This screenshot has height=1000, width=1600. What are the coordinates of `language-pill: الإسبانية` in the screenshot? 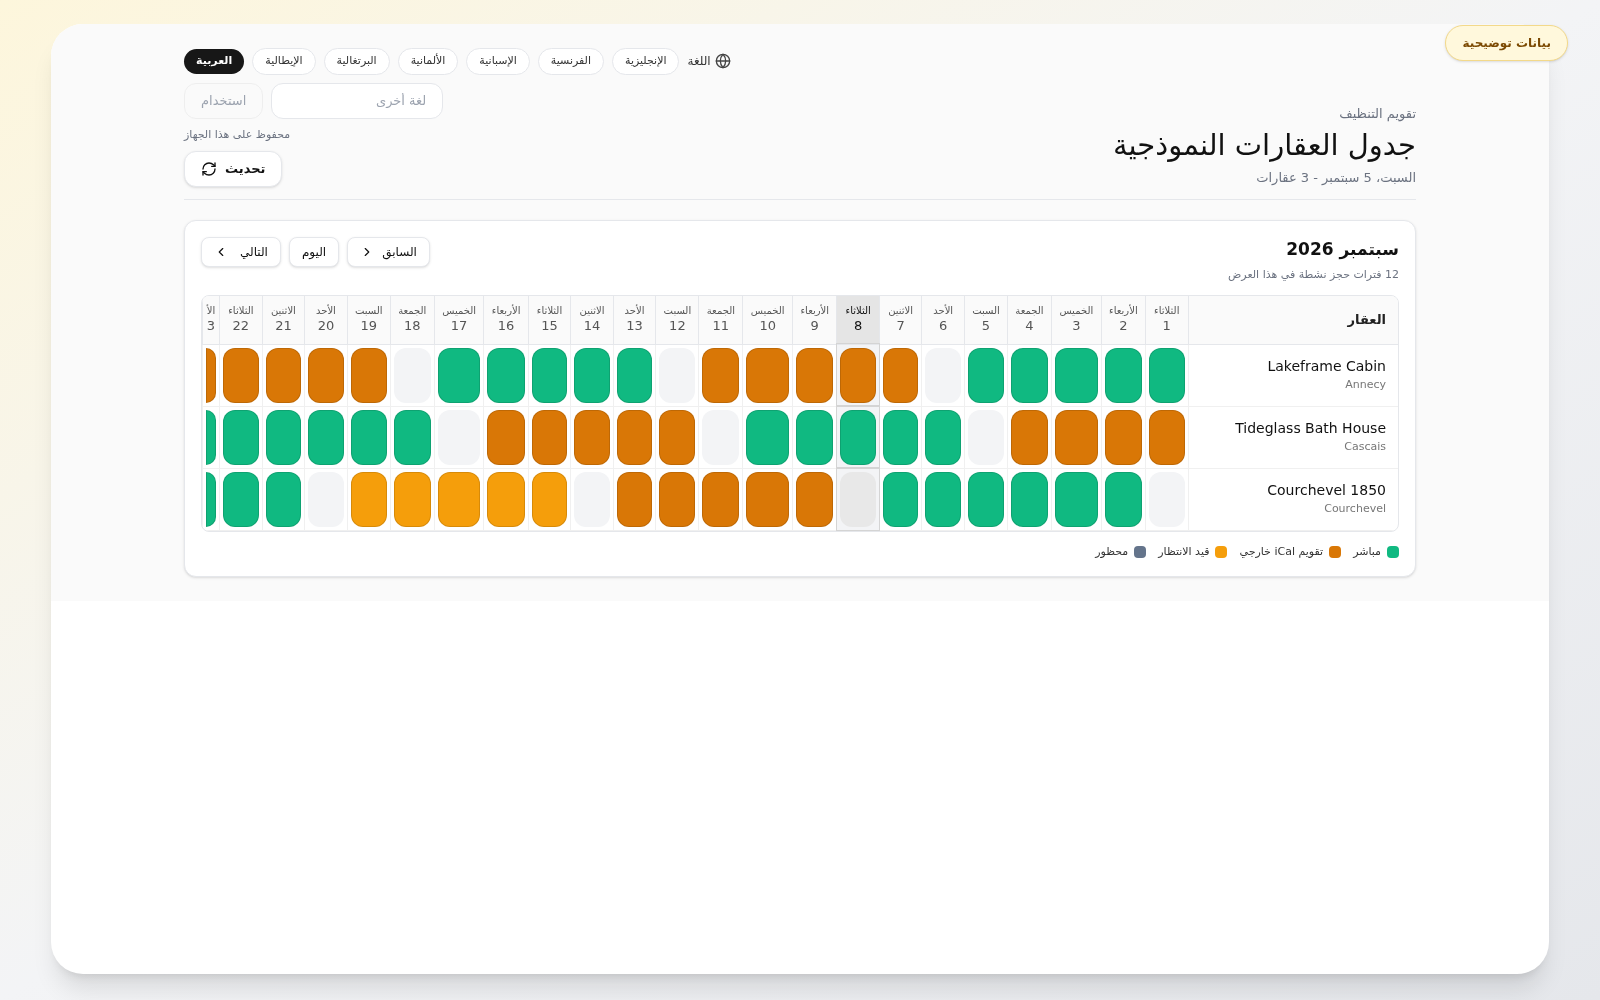 It's located at (498, 61).